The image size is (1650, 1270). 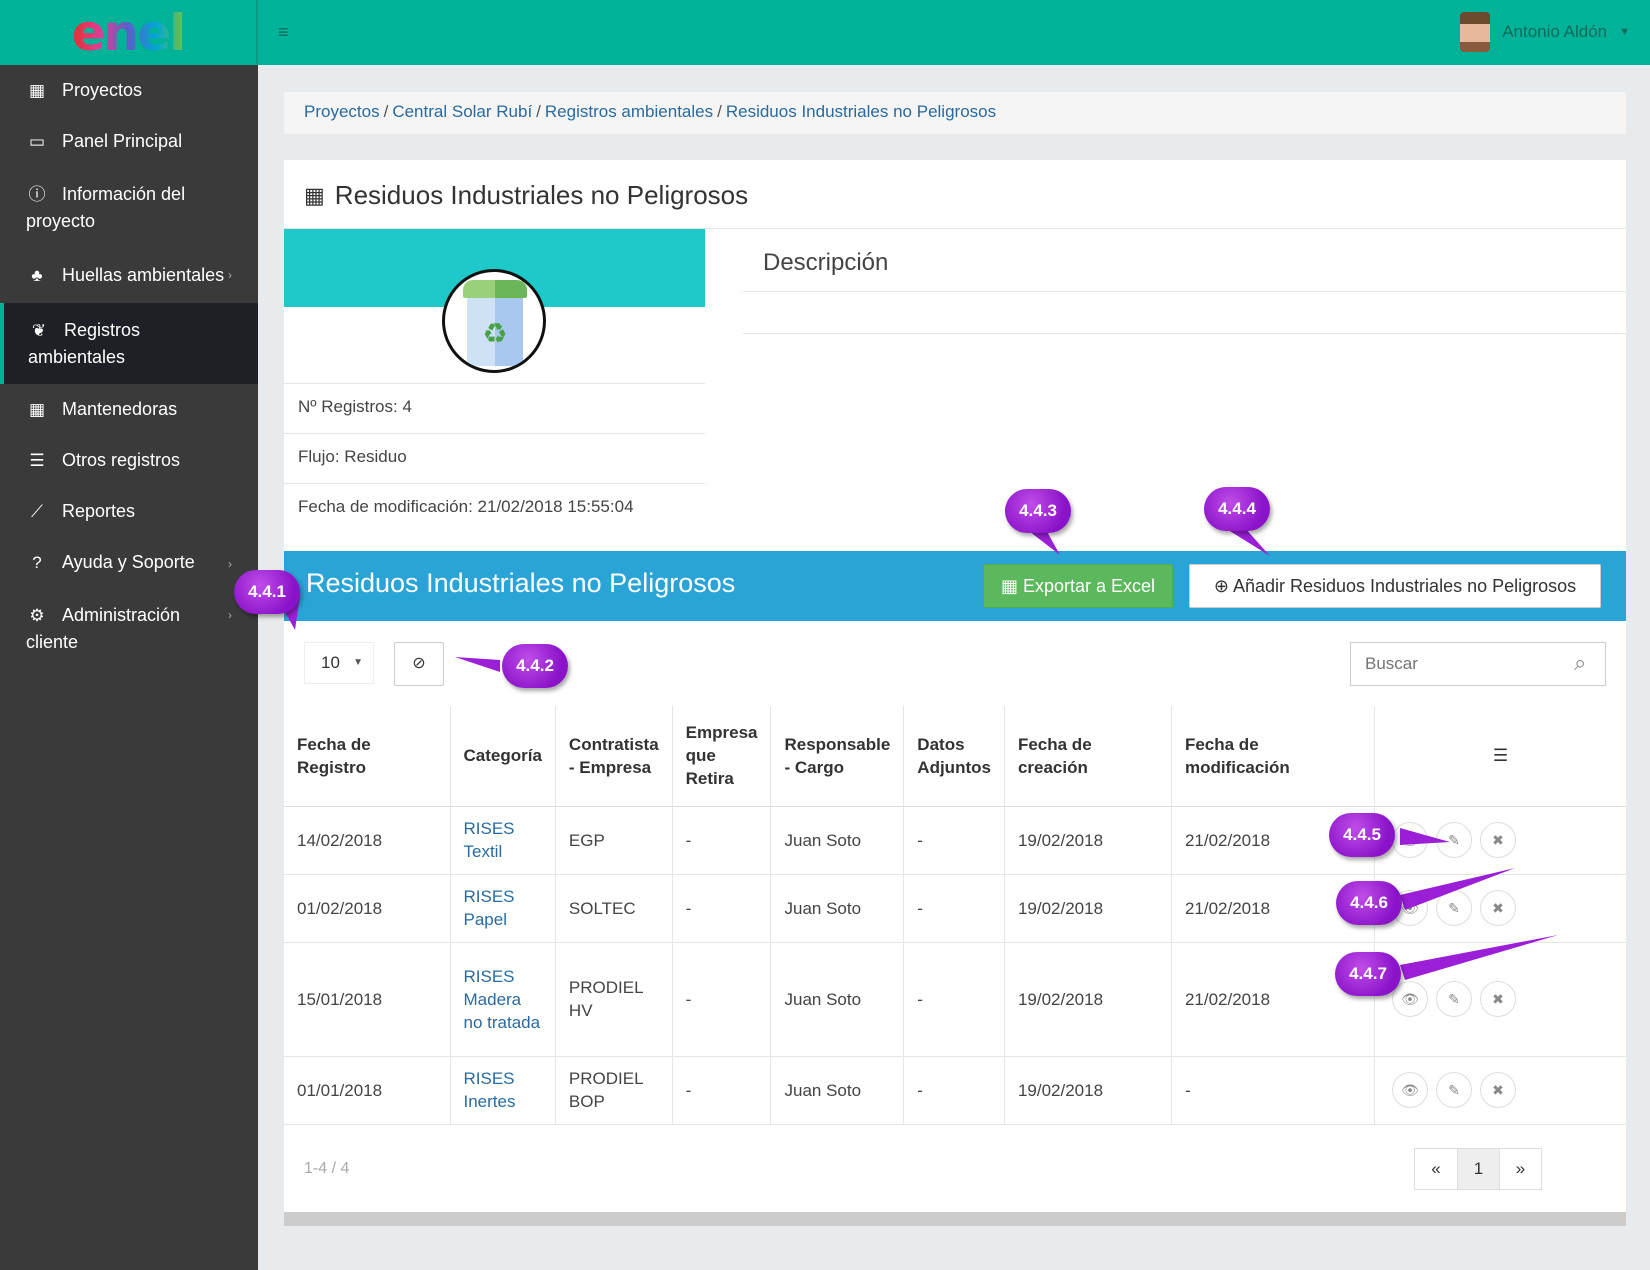 I want to click on sidebar-item-otros-registros: ☰ Otros registros, so click(x=129, y=460).